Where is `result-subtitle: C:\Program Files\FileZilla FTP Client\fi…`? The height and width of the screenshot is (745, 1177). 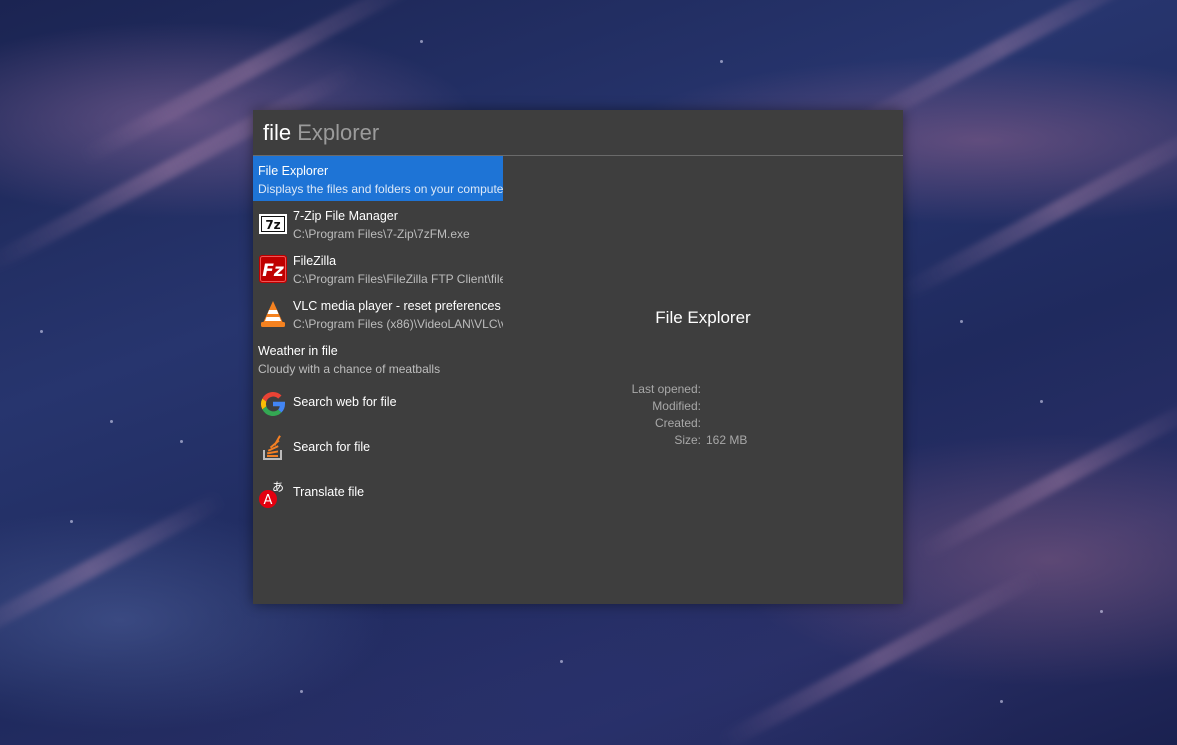 result-subtitle: C:\Program Files\FileZilla FTP Client\fi… is located at coordinates (398, 279).